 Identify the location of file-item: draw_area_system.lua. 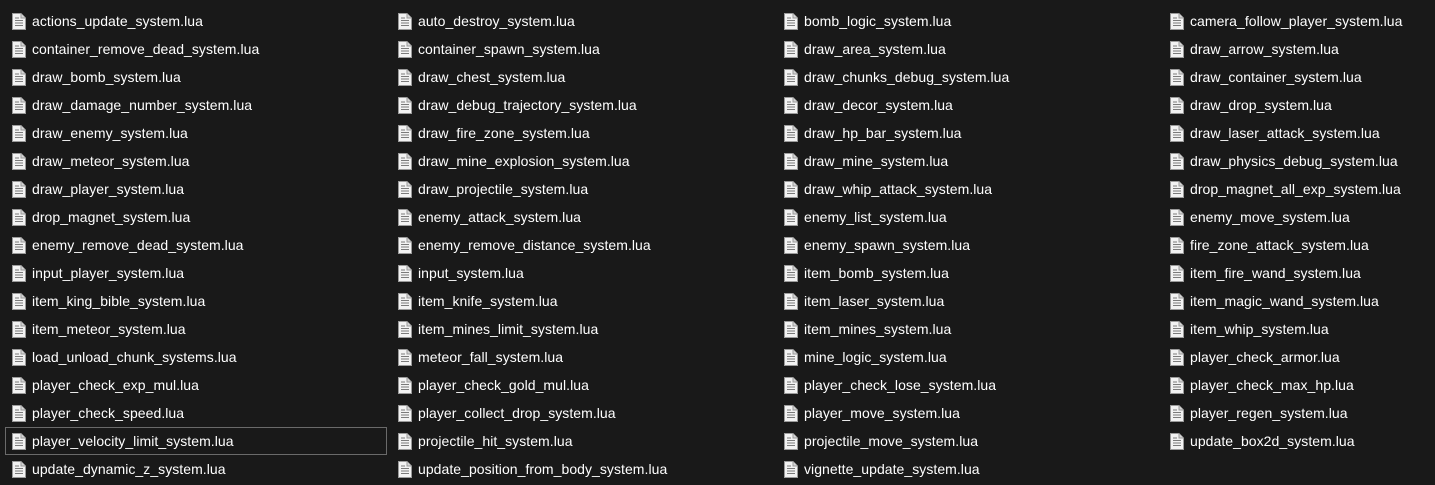
(965, 49).